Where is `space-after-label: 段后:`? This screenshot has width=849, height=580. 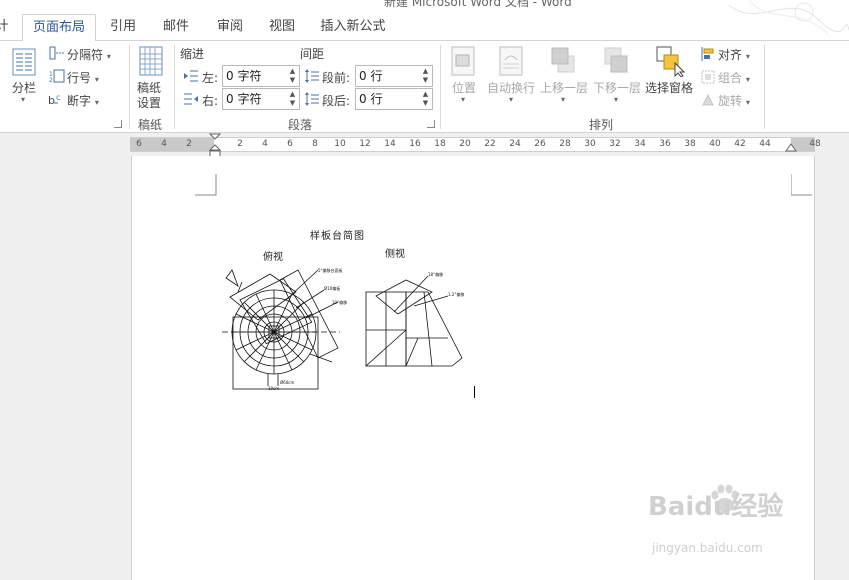 space-after-label: 段后: is located at coordinates (336, 101).